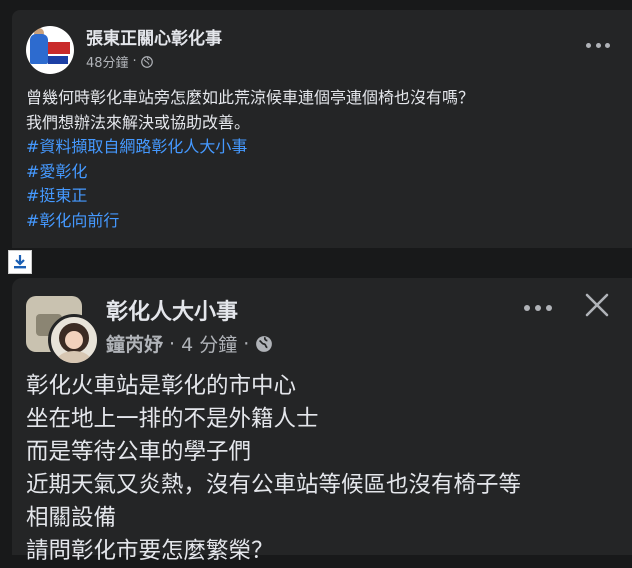  I want to click on post-text-line: 我們想辦法來解決或協助改善。, so click(138, 122).